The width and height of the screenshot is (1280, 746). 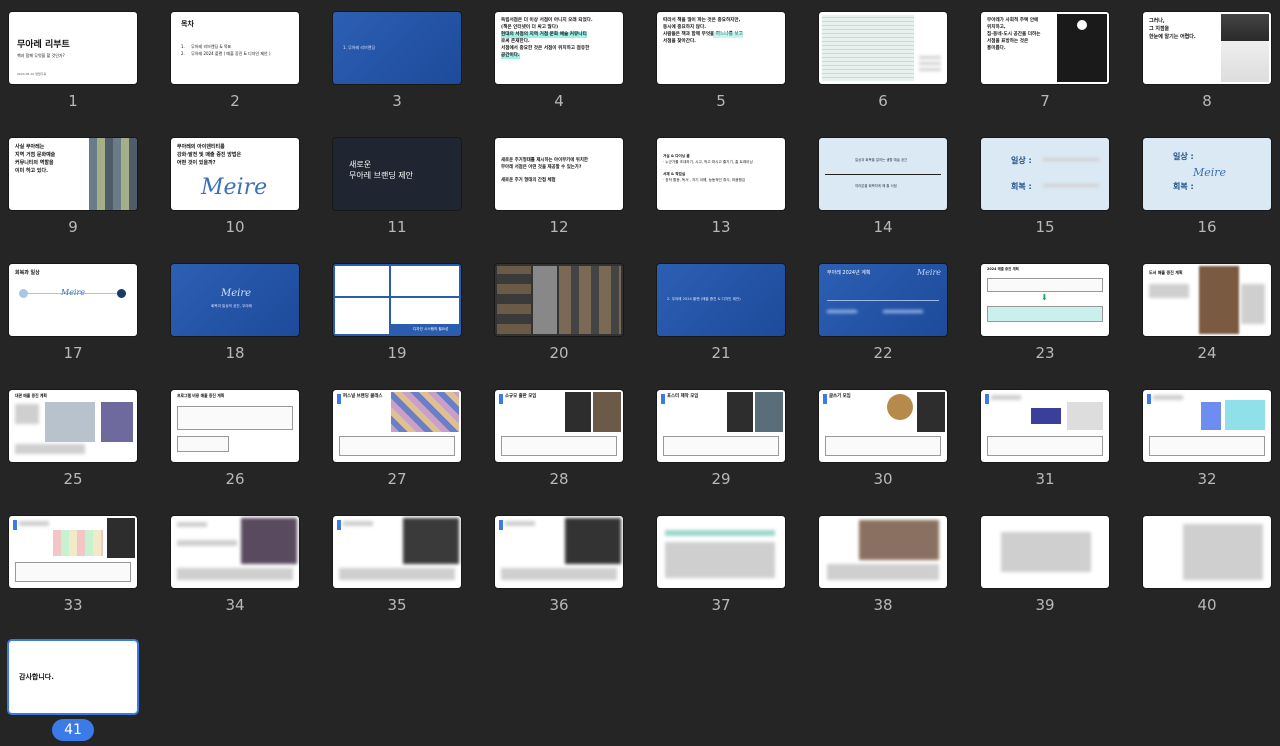 What do you see at coordinates (883, 174) in the screenshot?
I see `slide-14-preview: 일상과 회복을 말하는 생활 예술 공간 여러분을 회복하게 해 줄 서점` at bounding box center [883, 174].